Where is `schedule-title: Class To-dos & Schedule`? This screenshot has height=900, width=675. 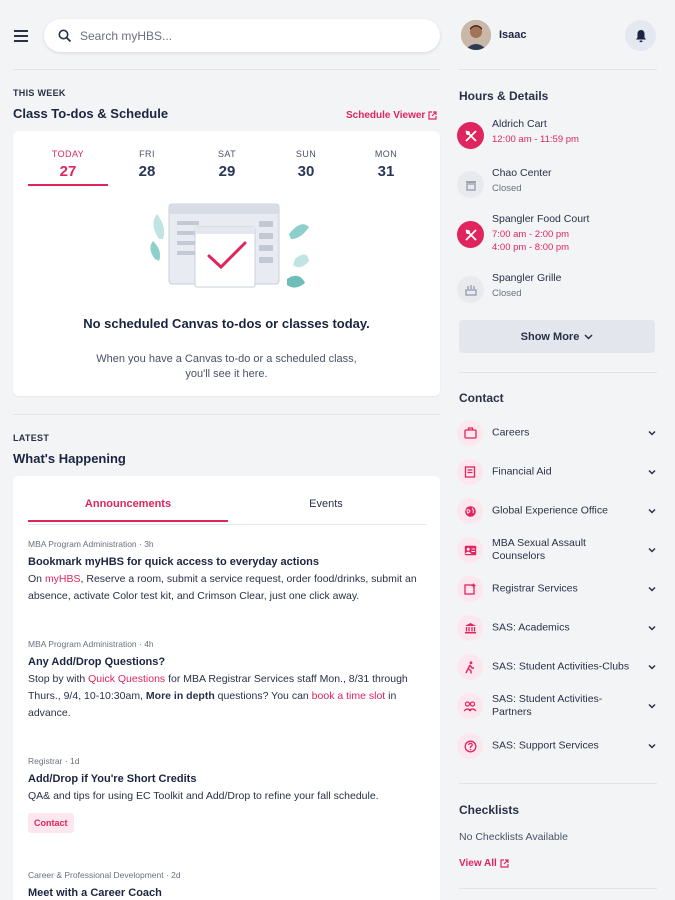
schedule-title: Class To-dos & Schedule is located at coordinates (91, 113).